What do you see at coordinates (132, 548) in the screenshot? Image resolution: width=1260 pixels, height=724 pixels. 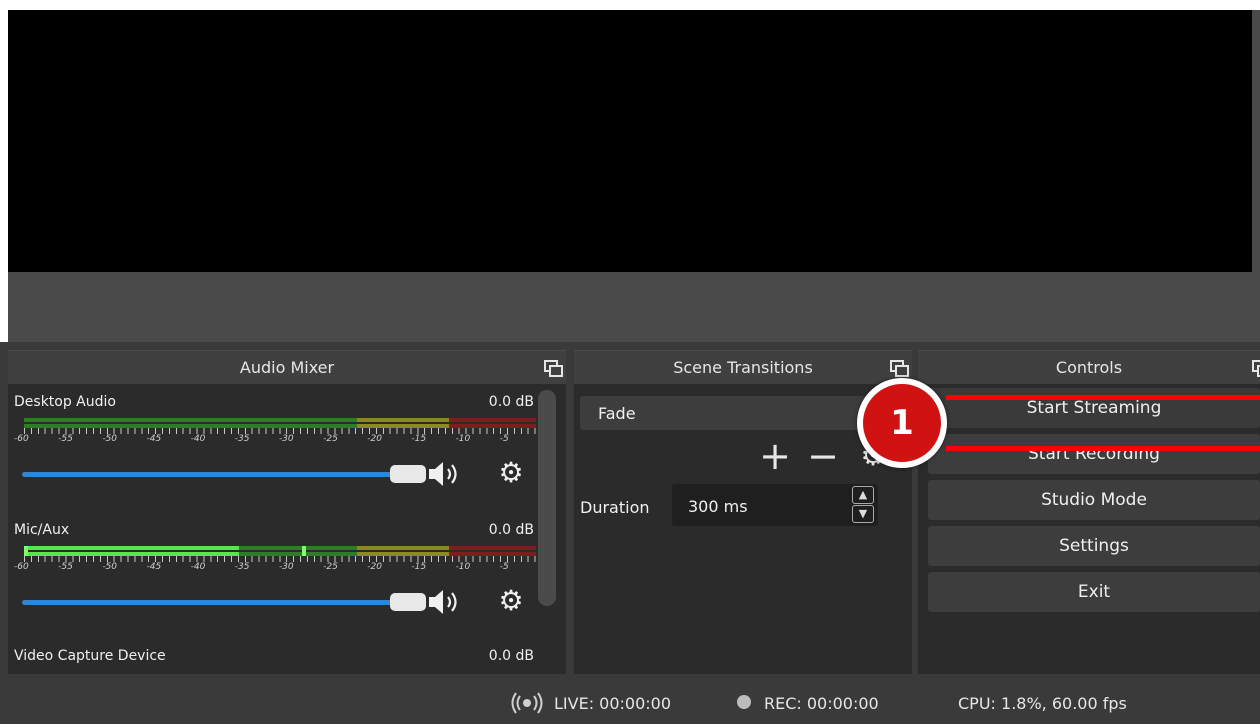 I see `meter-level` at bounding box center [132, 548].